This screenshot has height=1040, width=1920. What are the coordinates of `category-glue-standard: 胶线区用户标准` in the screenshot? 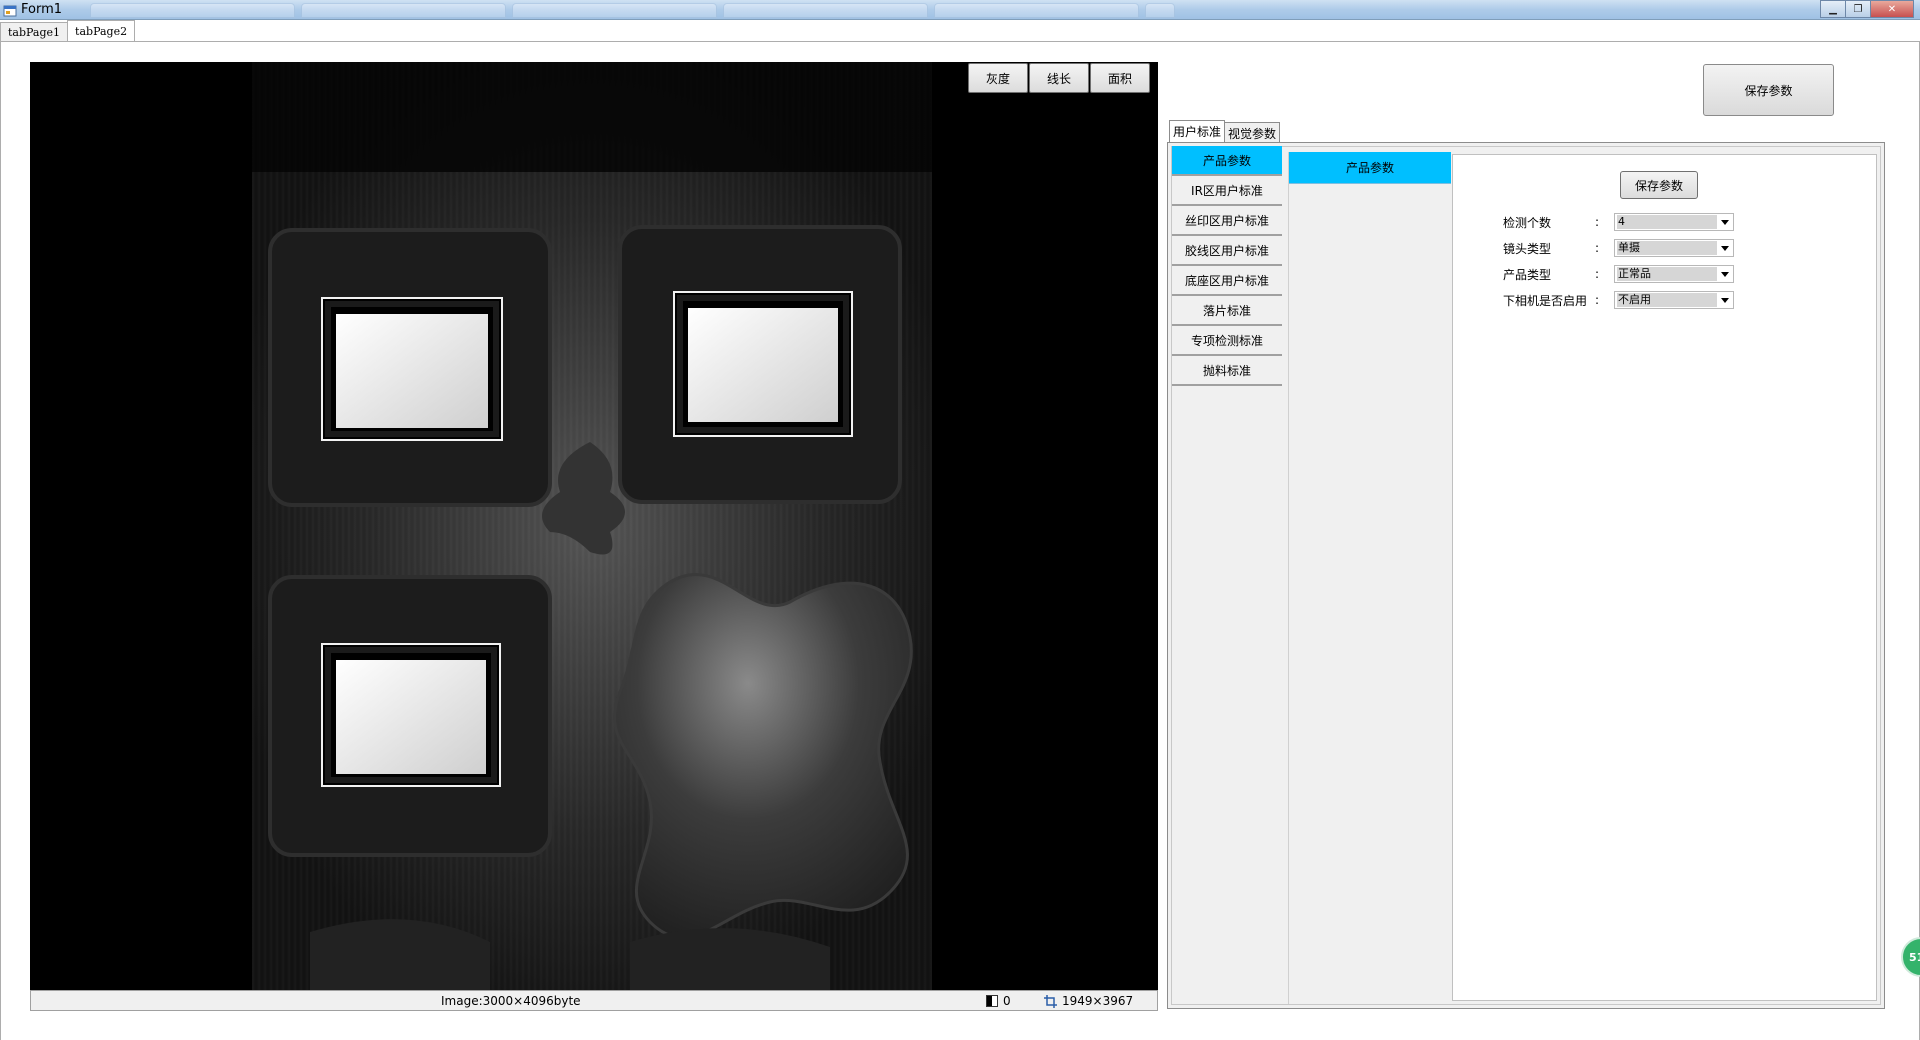 It's located at (1227, 251).